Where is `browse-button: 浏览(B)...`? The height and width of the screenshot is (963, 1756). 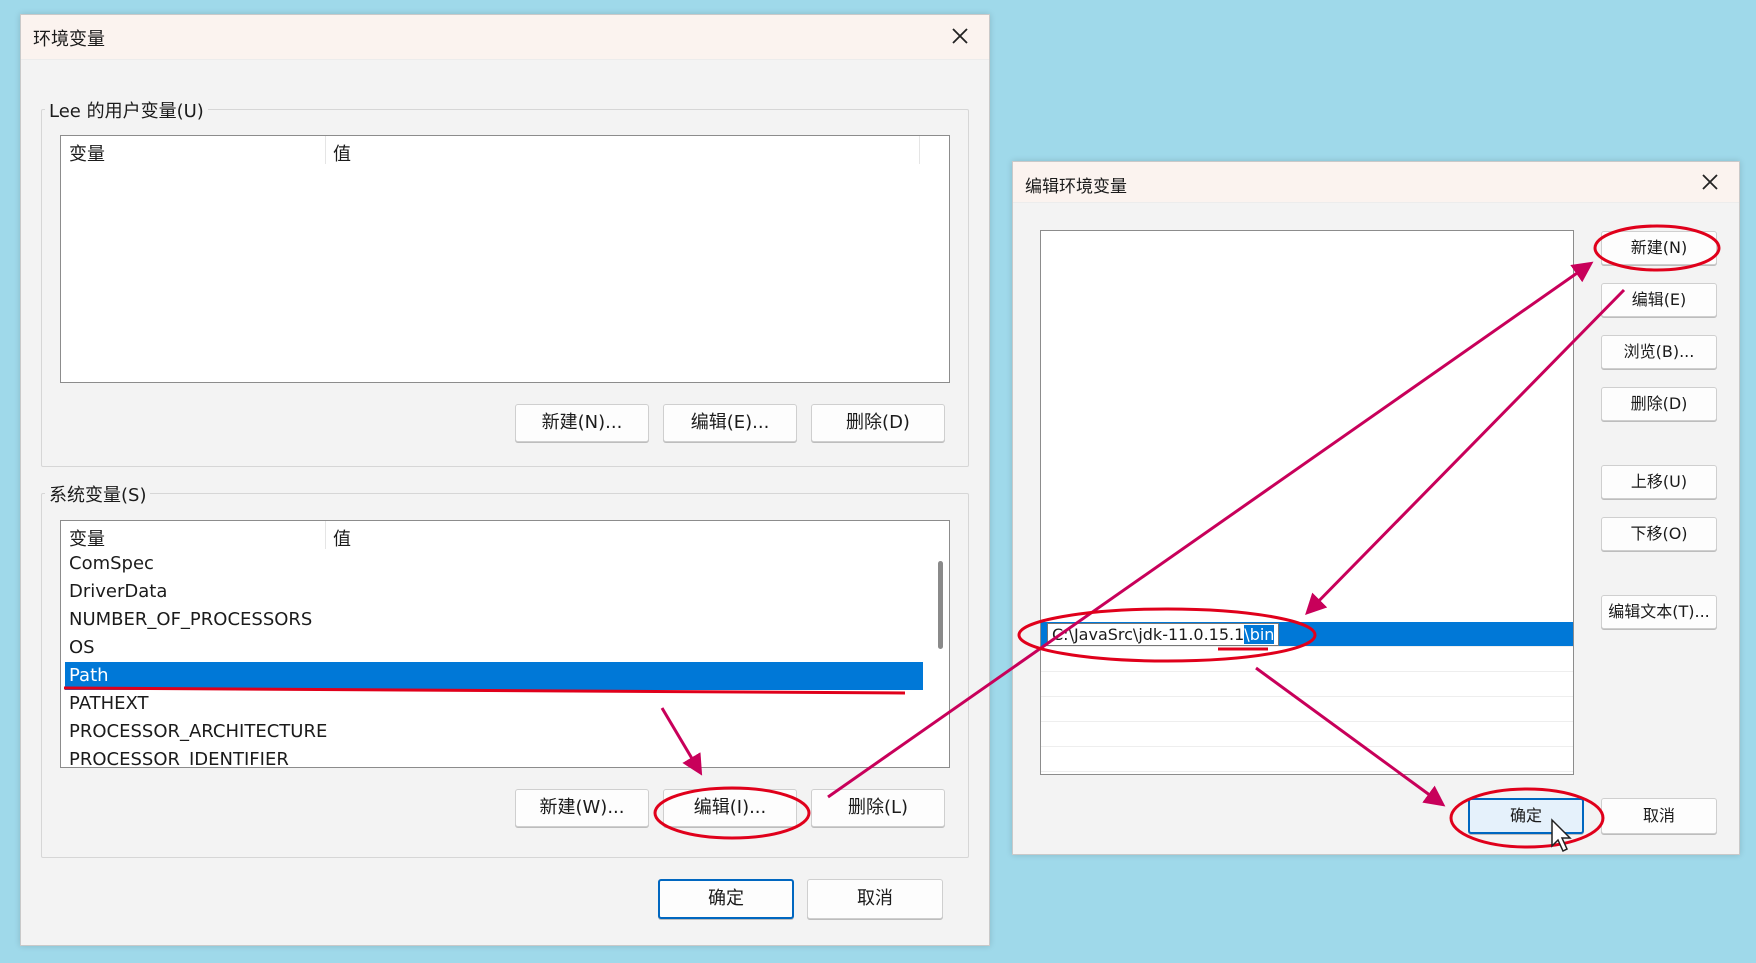
browse-button: 浏览(B)... is located at coordinates (1659, 352).